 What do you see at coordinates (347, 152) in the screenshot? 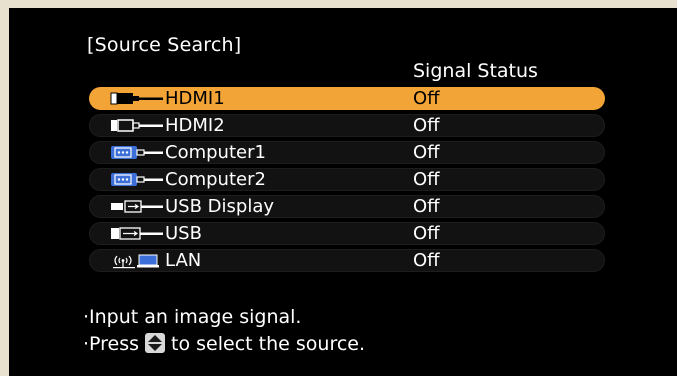
I see `source-row-computer1: Computer1 Off` at bounding box center [347, 152].